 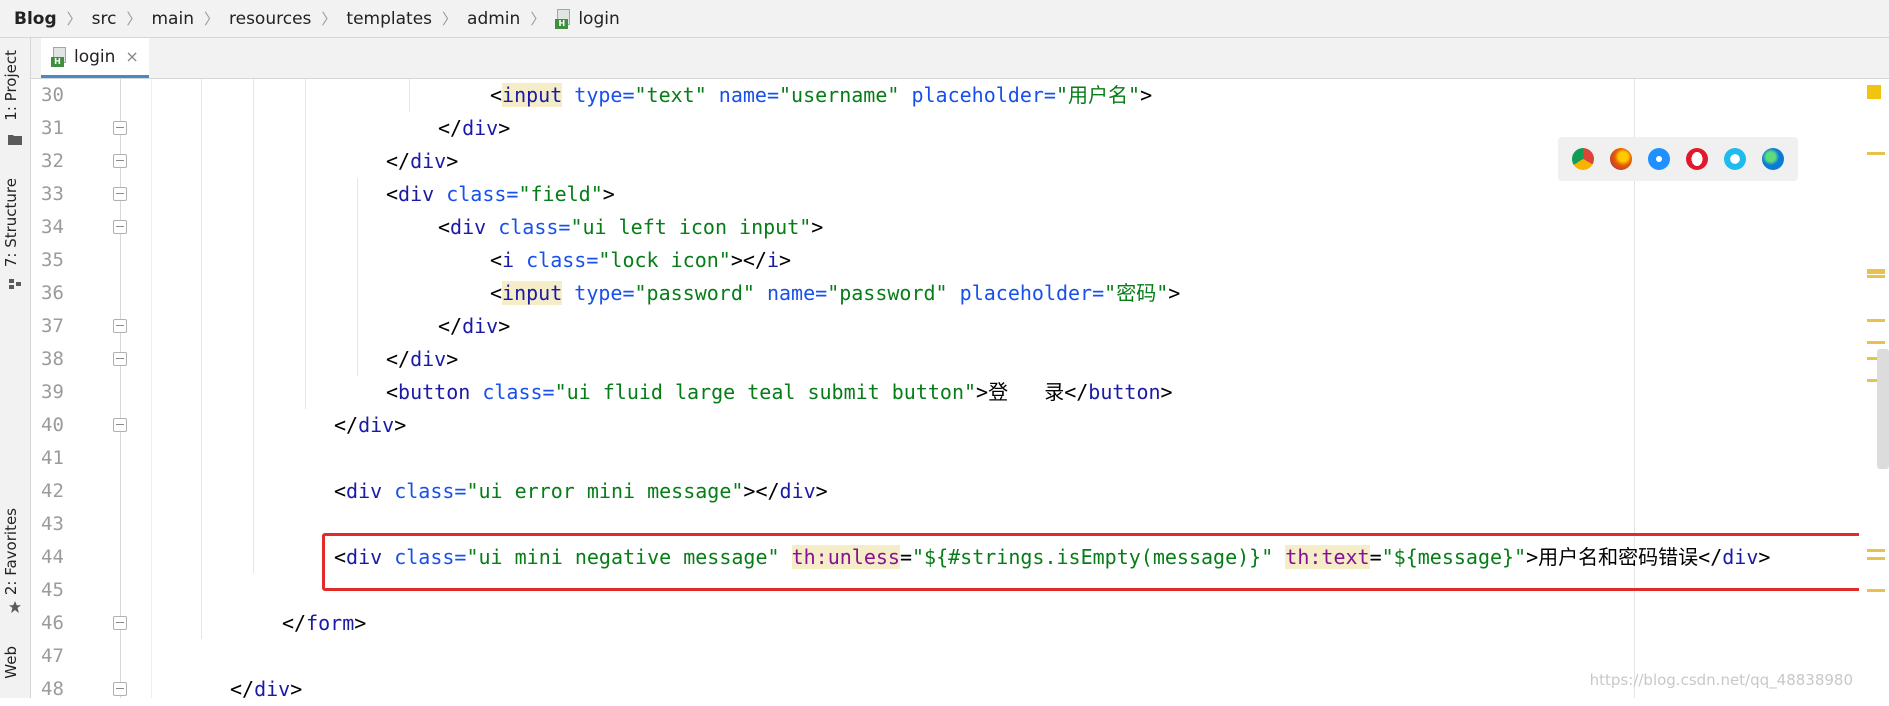 What do you see at coordinates (1874, 388) in the screenshot?
I see `error-stripe` at bounding box center [1874, 388].